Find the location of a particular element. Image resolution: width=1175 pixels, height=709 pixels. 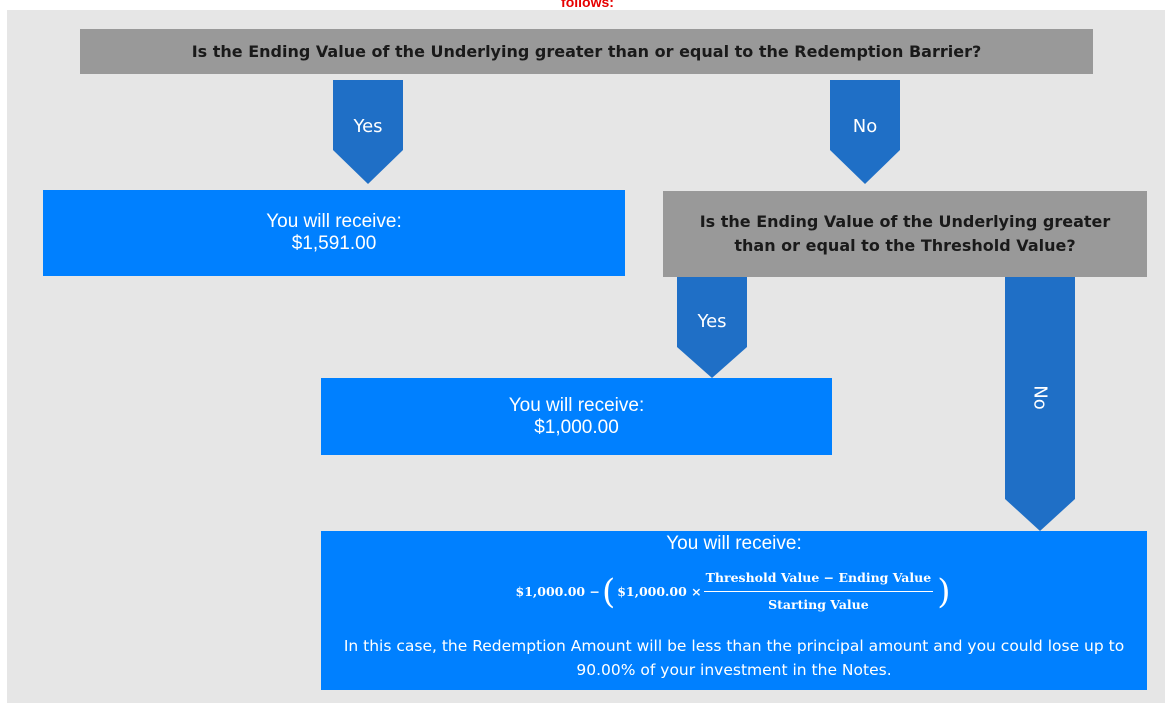

header-fragment: follows: is located at coordinates (587, 5).